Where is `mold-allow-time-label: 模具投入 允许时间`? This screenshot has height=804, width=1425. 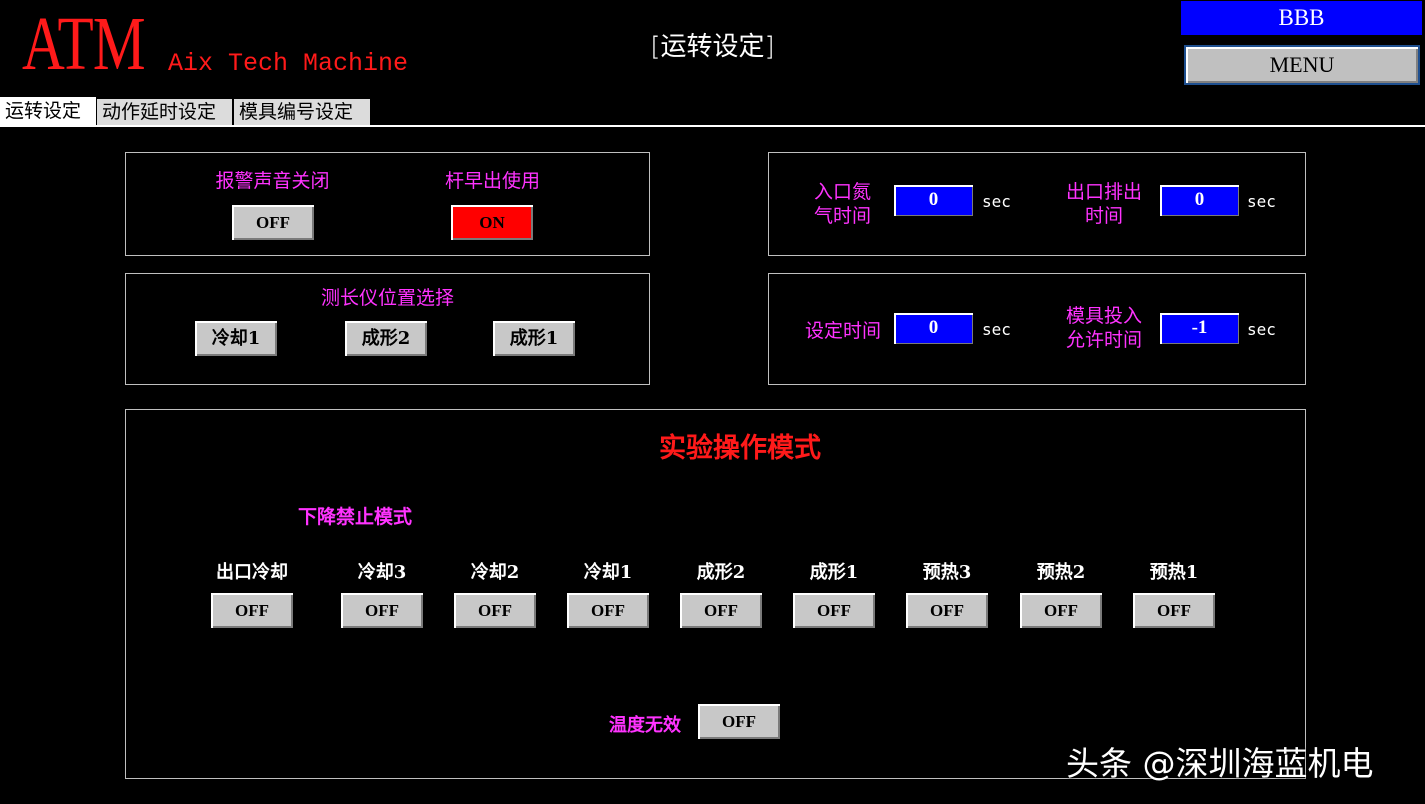 mold-allow-time-label: 模具投入 允许时间 is located at coordinates (1104, 328).